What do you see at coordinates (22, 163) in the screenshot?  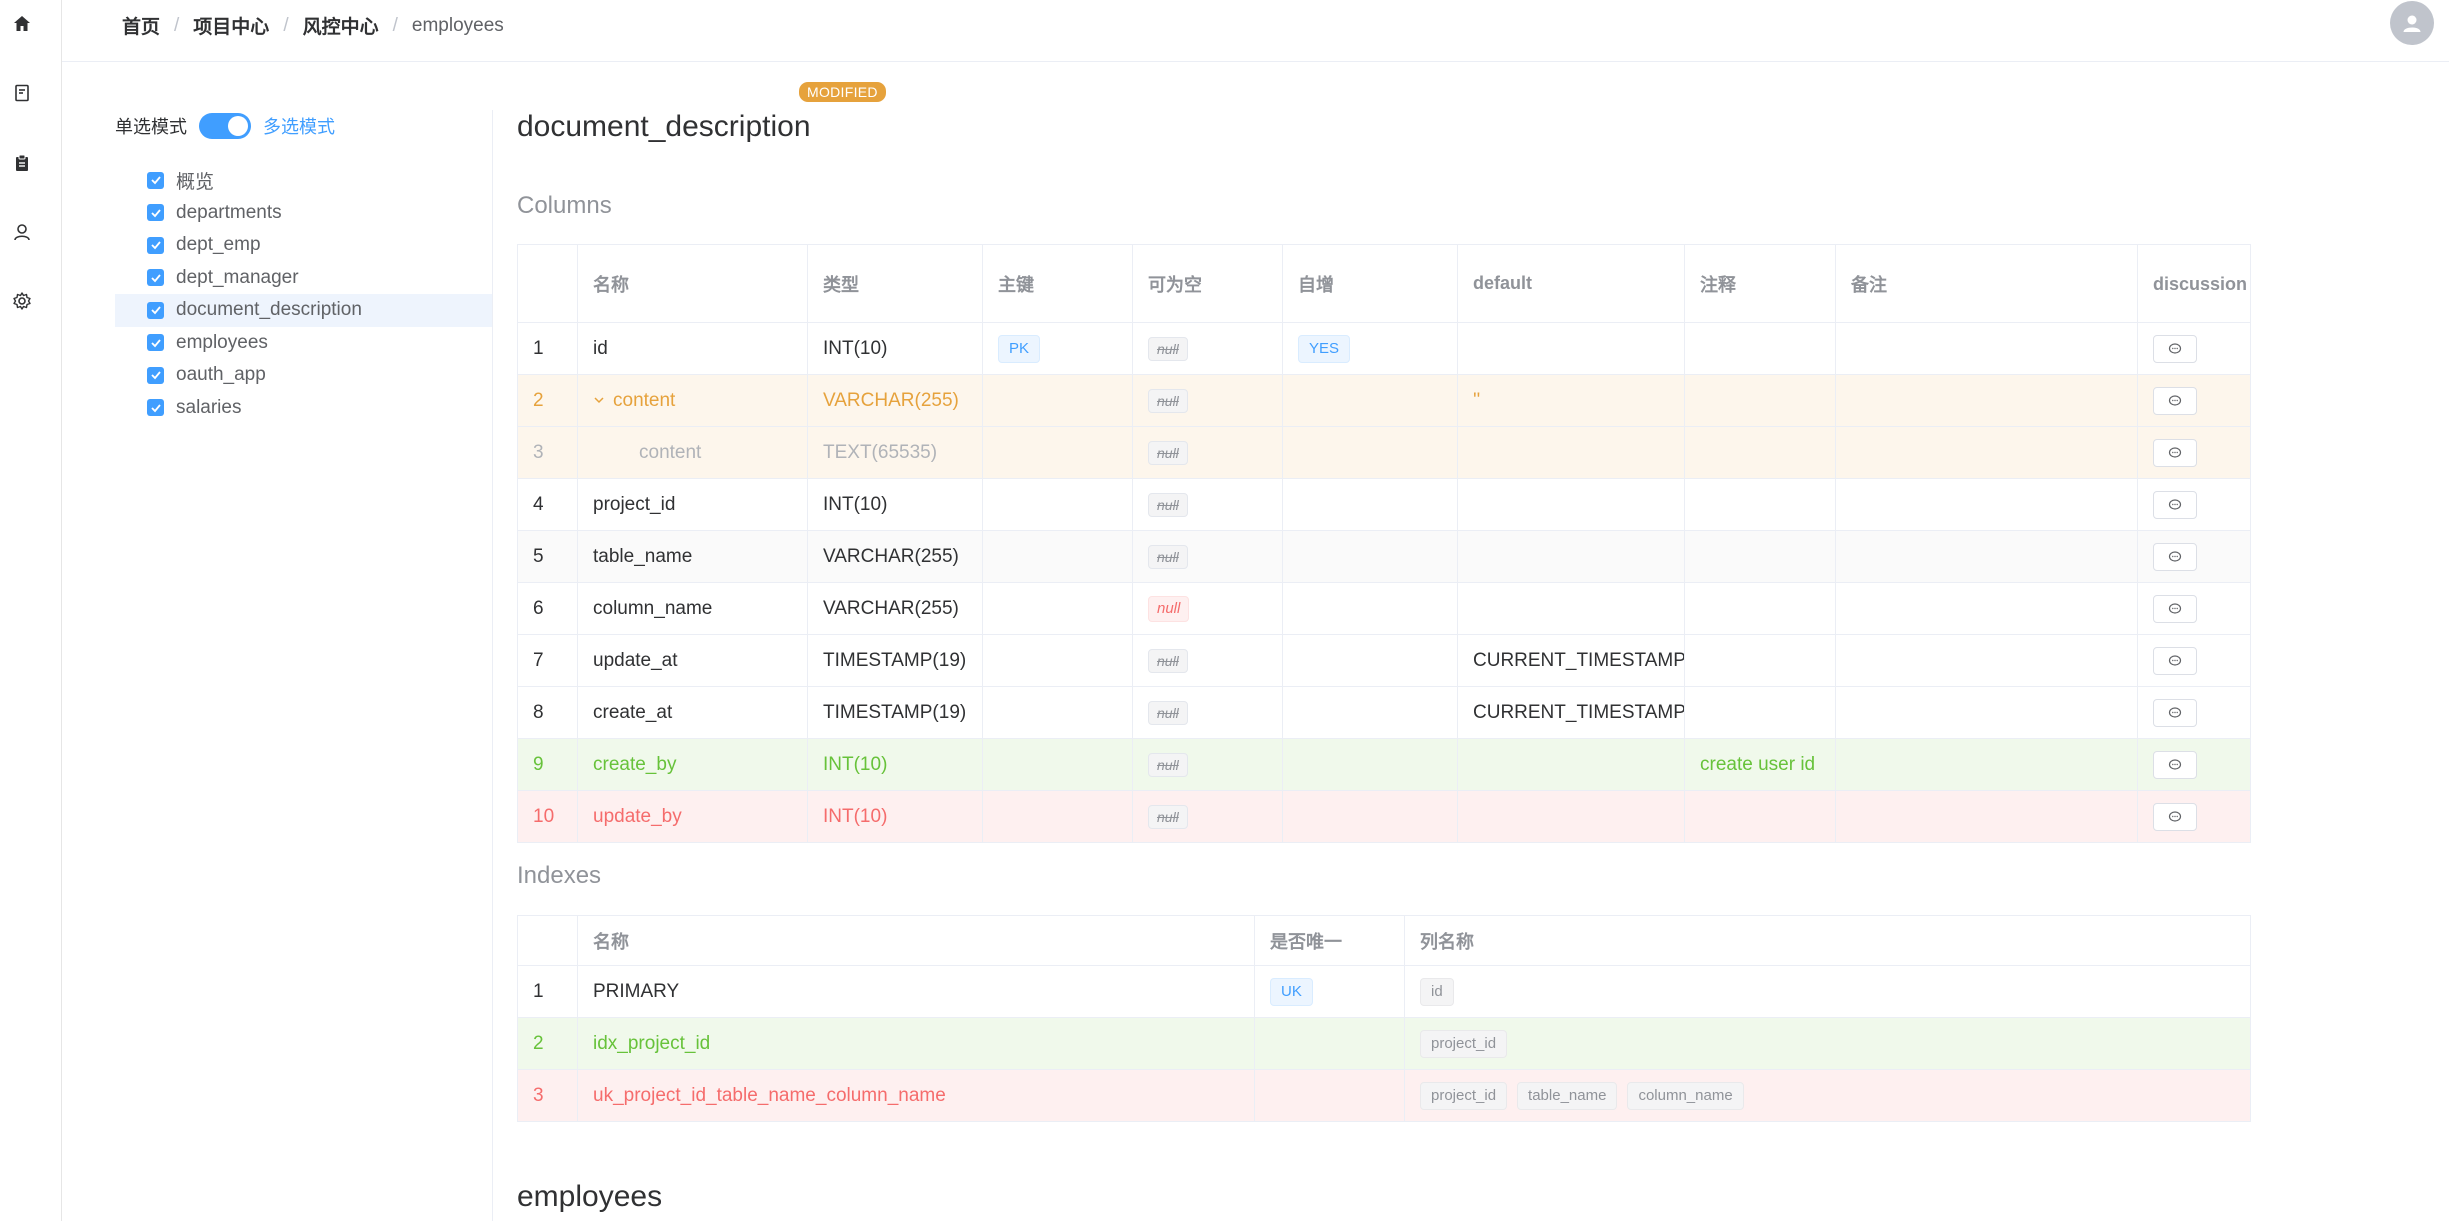 I see `clipboard-icon` at bounding box center [22, 163].